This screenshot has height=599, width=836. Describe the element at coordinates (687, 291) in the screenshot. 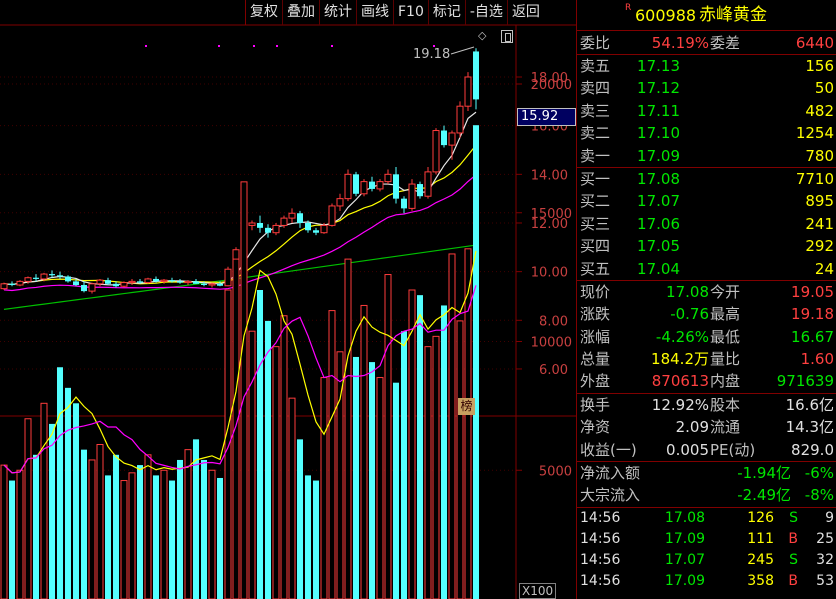

I see `quote-value-left: 17.08` at that location.